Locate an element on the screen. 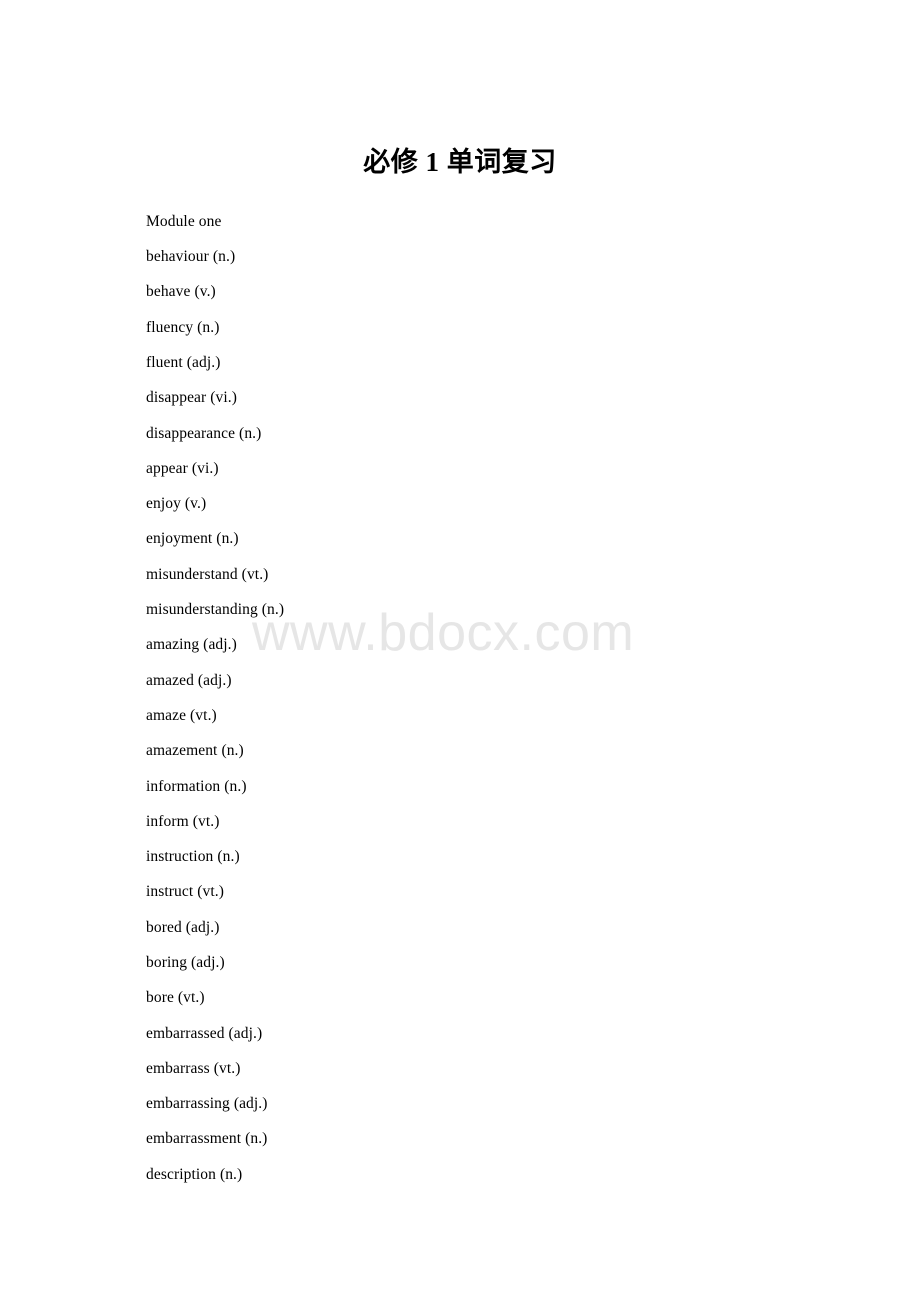  page-title: 必修 1 单词复习 is located at coordinates (460, 162).